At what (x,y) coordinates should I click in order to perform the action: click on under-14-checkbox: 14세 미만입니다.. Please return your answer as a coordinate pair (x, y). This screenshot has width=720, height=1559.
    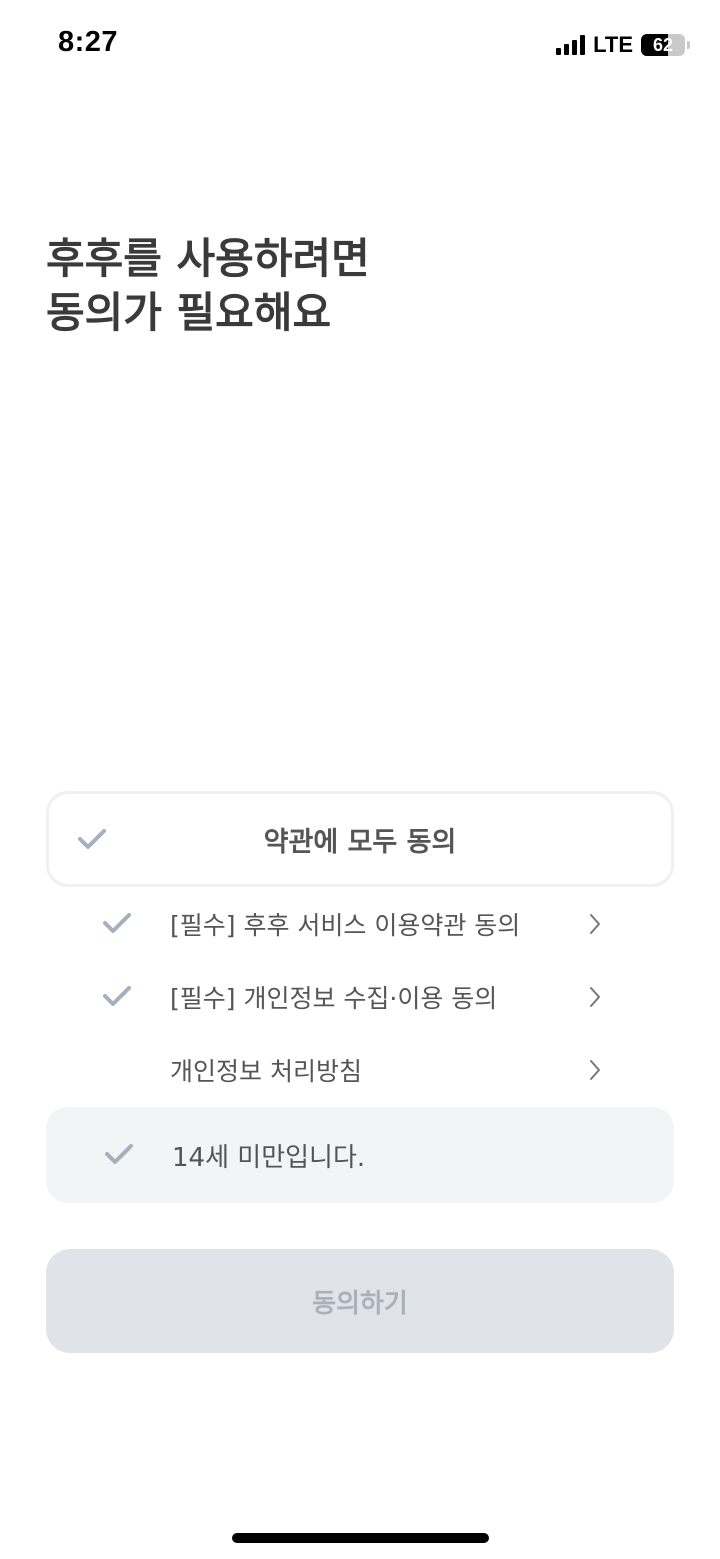
    Looking at the image, I should click on (360, 1155).